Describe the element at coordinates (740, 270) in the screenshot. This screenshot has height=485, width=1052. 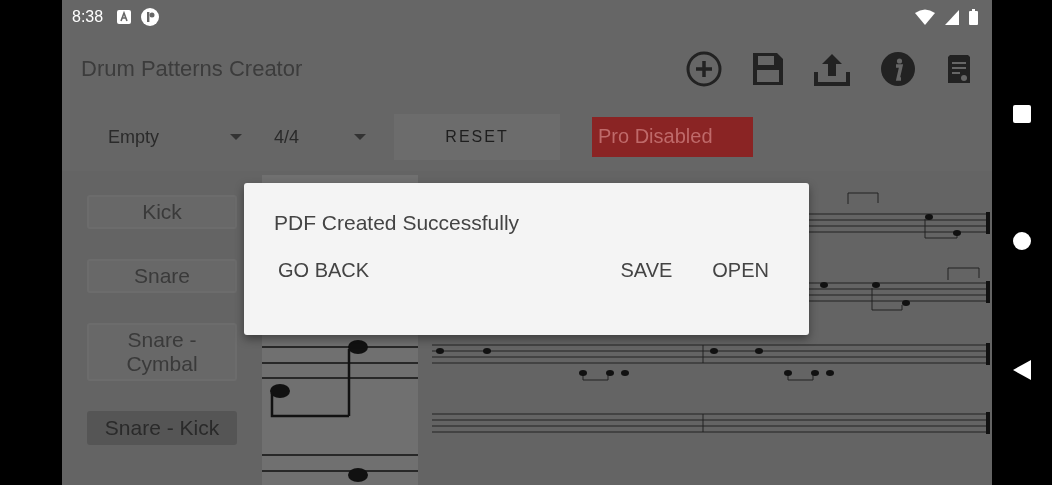
I see `dialog-button: OPEN` at that location.